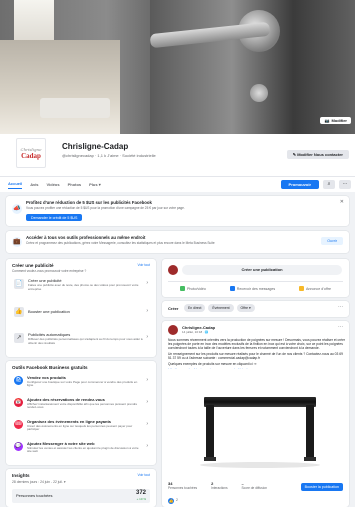  Describe the element at coordinates (95, 184) in the screenshot. I see `tab-more: Plus ▾` at that location.